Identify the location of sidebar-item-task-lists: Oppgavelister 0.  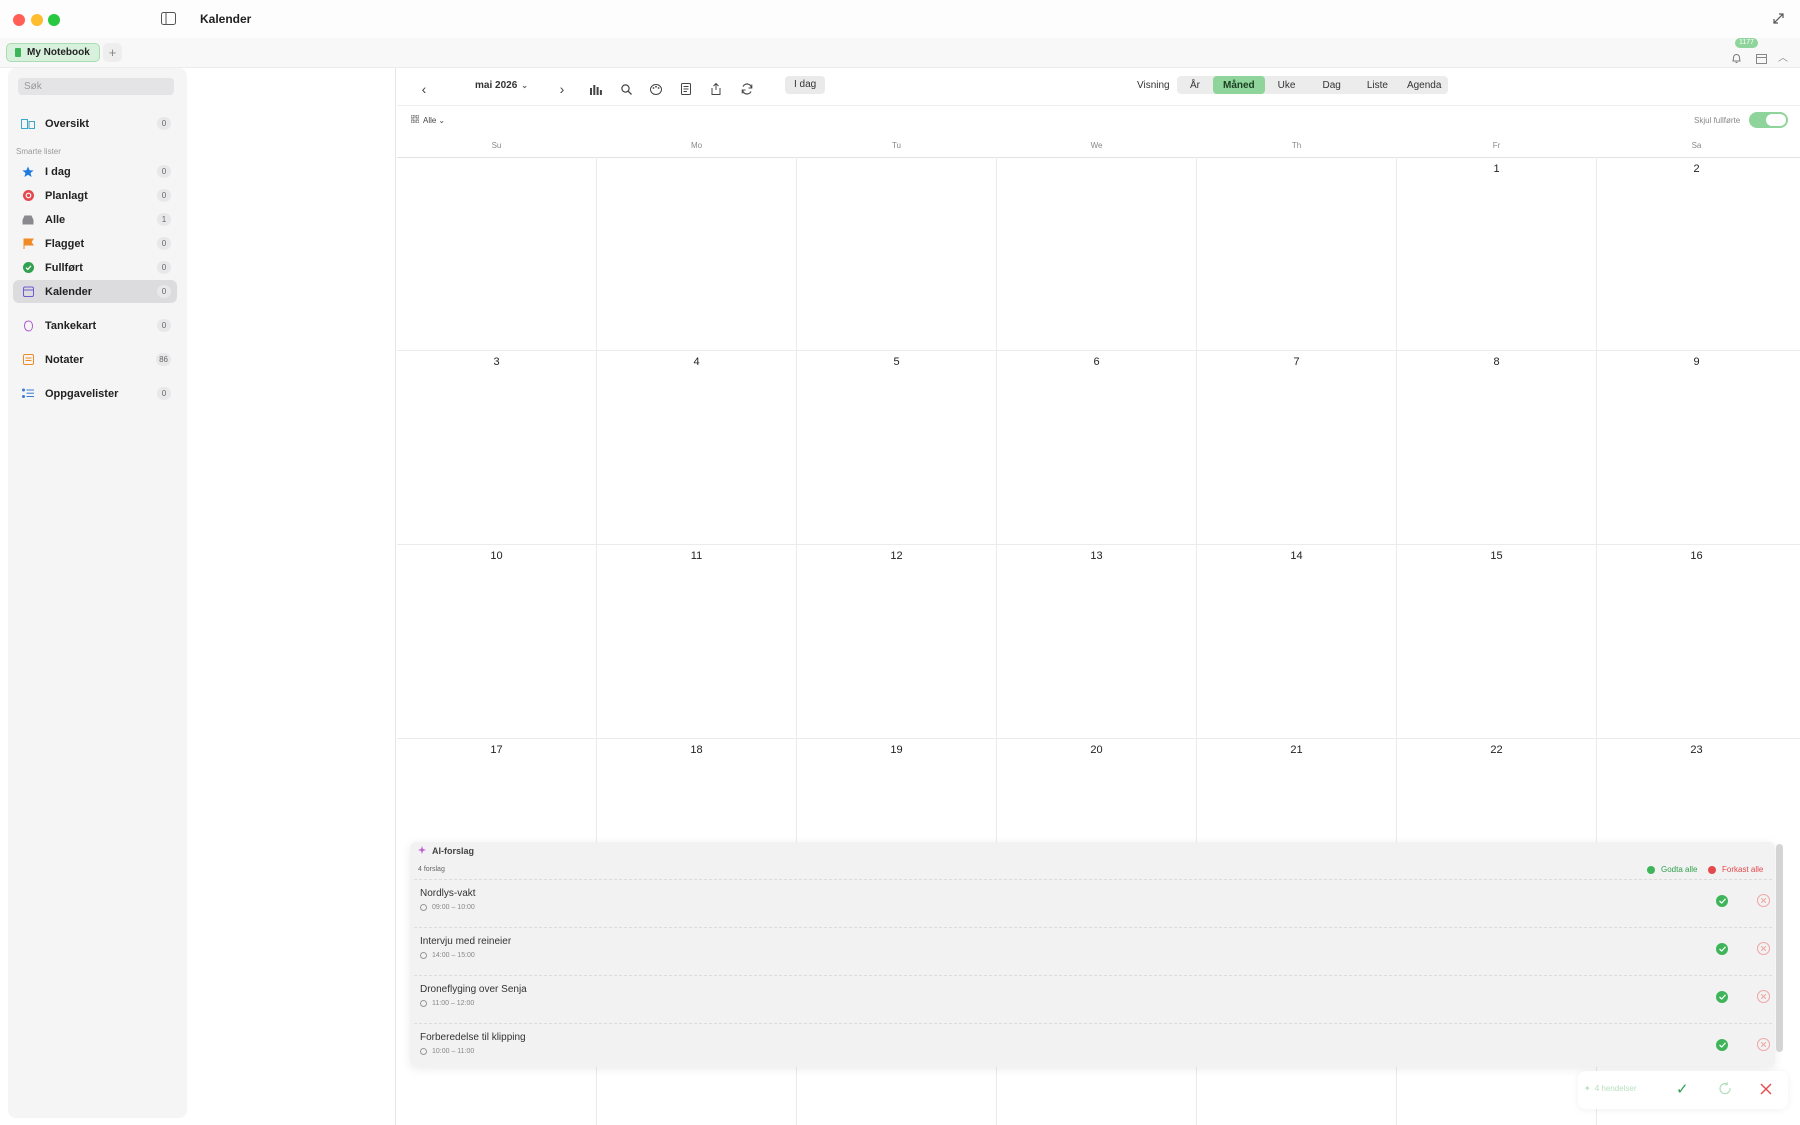
(95, 393).